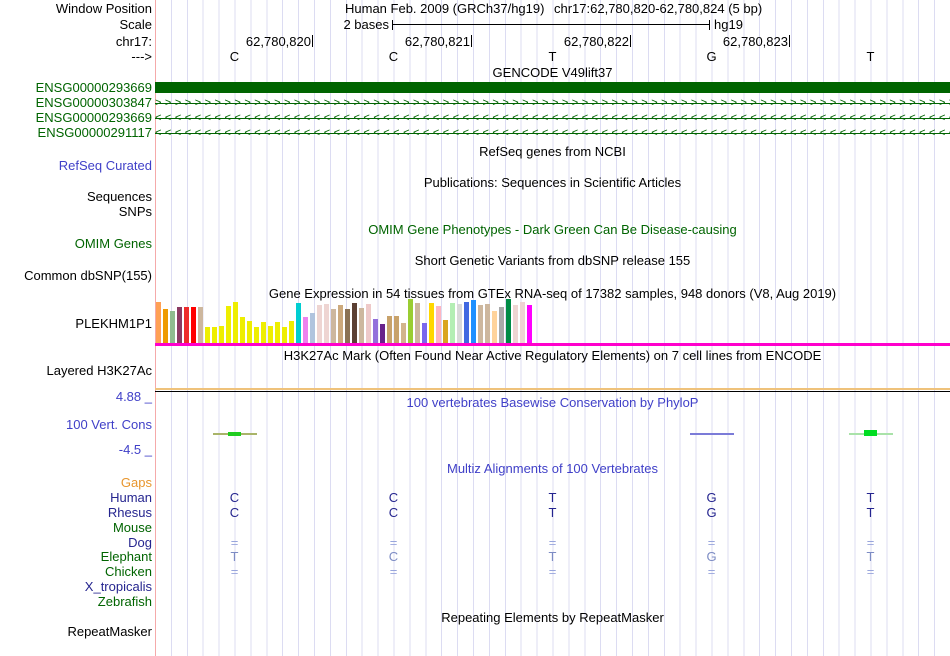  I want to click on strand-direction-label: --->, so click(141, 56).